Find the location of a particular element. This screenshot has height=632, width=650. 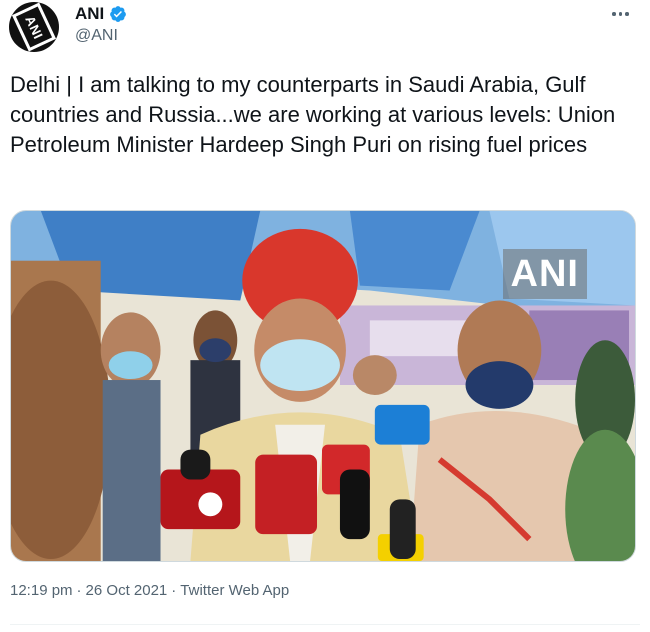

tweet-meta: 12:19 pm · 26 Oct 2021 · Twitter Web App is located at coordinates (149, 590).